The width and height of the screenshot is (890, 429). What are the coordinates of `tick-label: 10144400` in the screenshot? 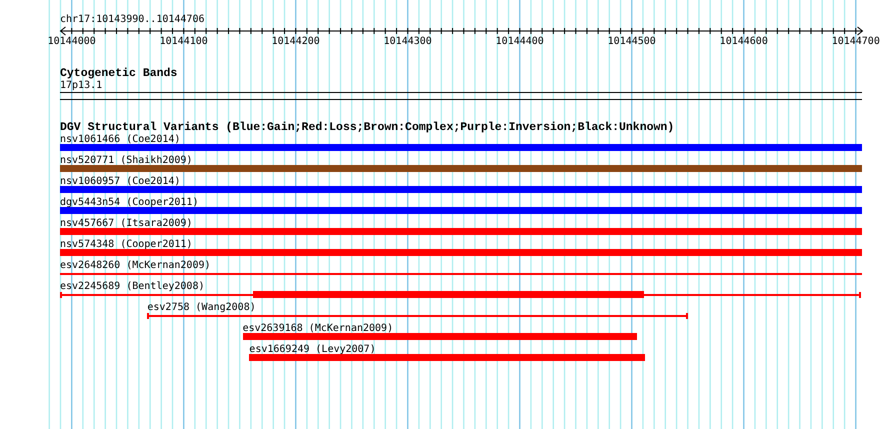 It's located at (520, 41).